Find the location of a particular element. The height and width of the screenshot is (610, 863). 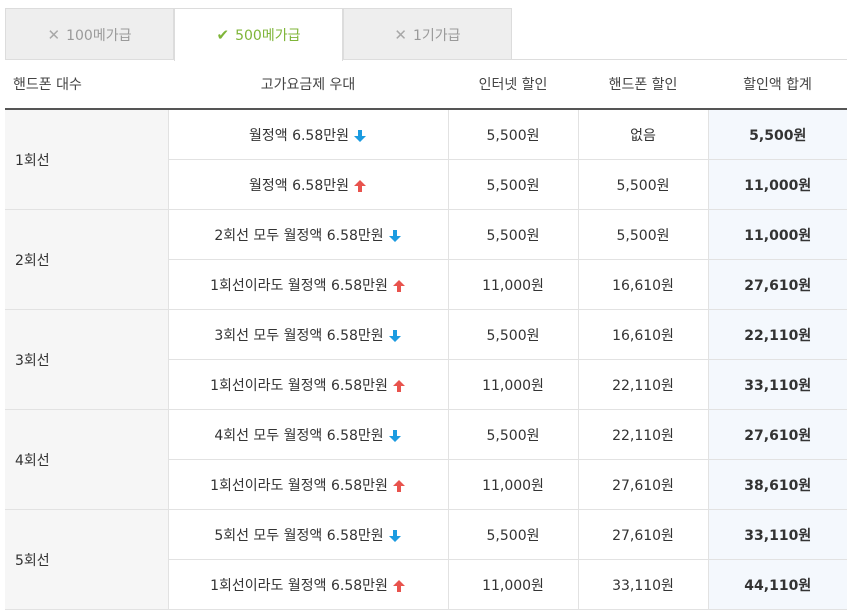

header-internet-discount: 인터넷 할인 is located at coordinates (513, 84).